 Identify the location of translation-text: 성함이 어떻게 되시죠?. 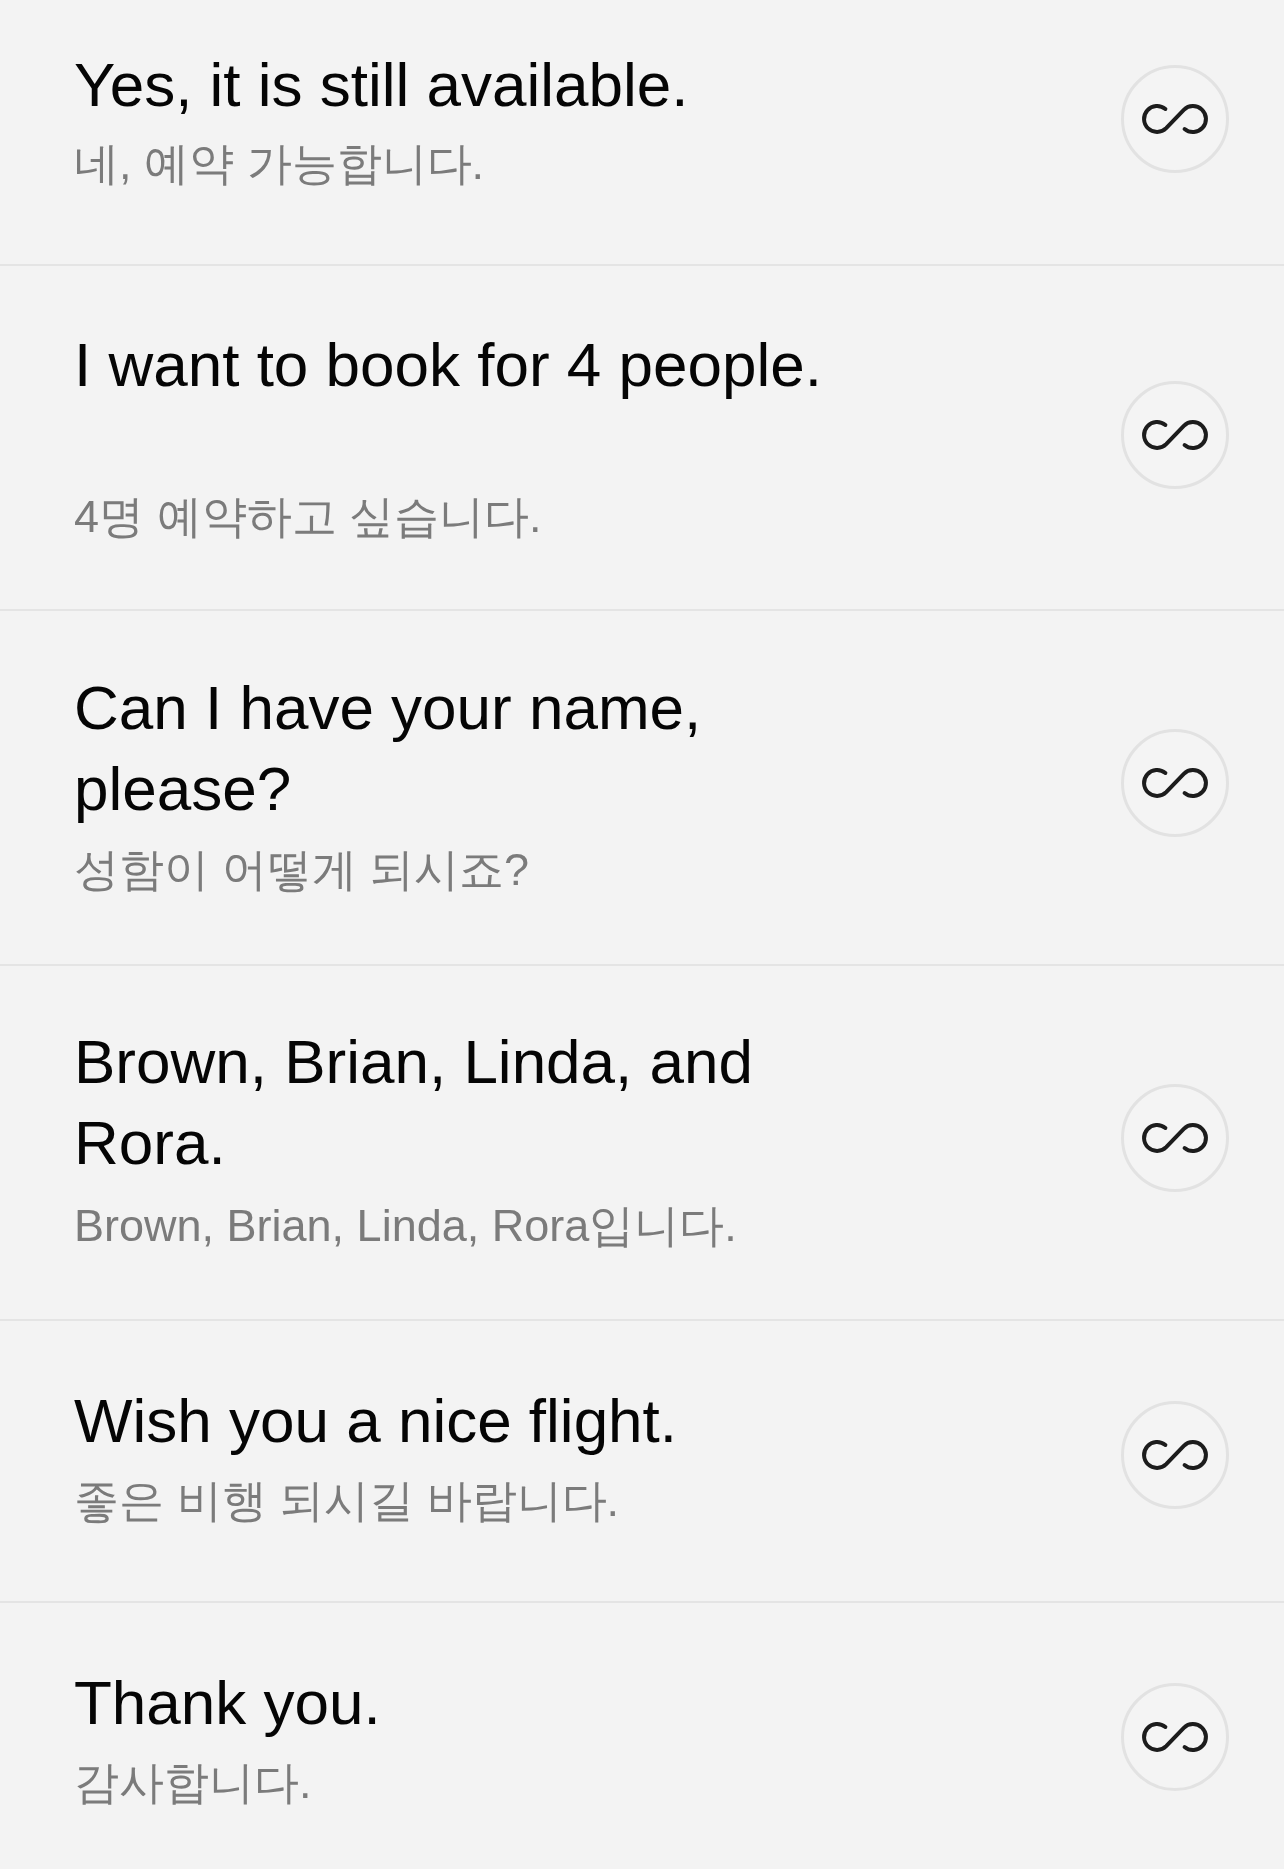
(302, 870).